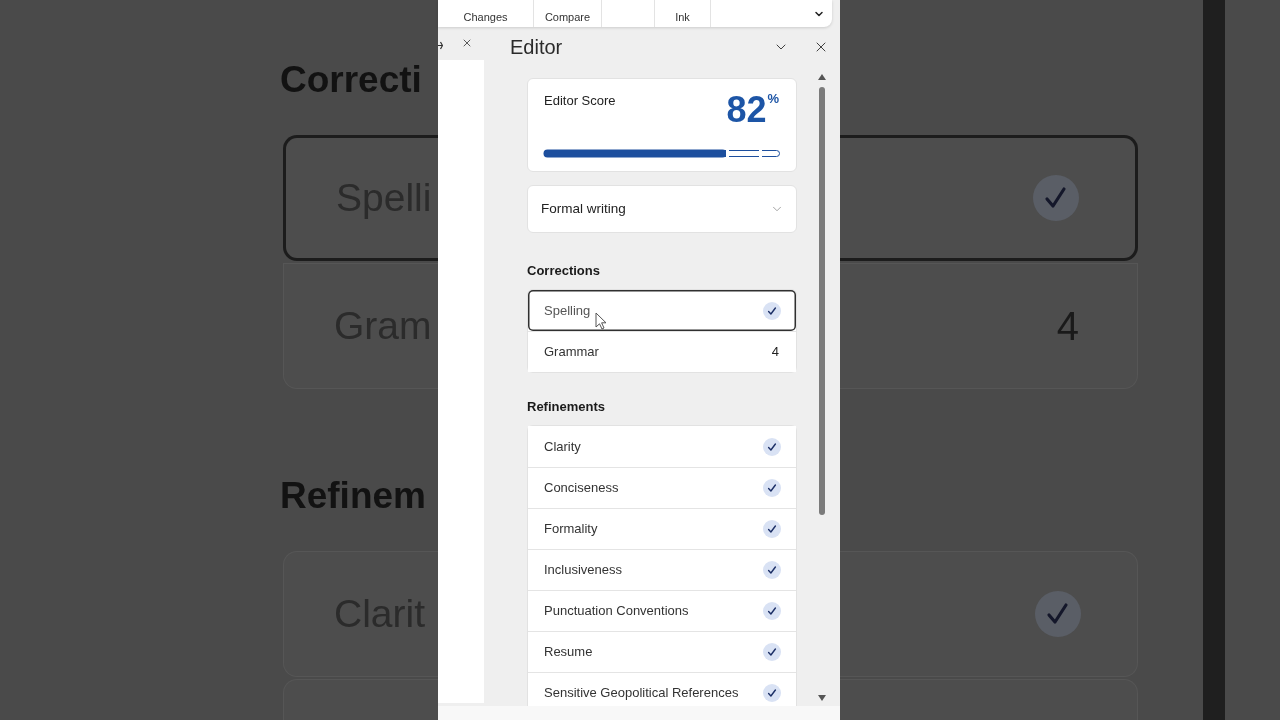 Image resolution: width=1280 pixels, height=720 pixels. Describe the element at coordinates (601, 321) in the screenshot. I see `mouse-pointer-icon` at that location.